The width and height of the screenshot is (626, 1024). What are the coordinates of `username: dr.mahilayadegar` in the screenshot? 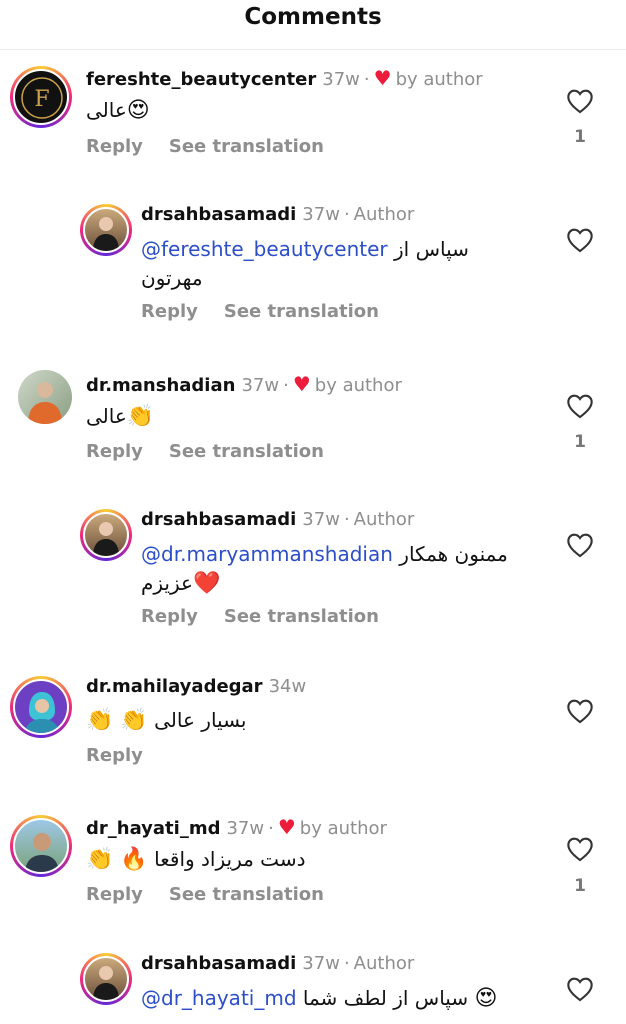 It's located at (174, 686).